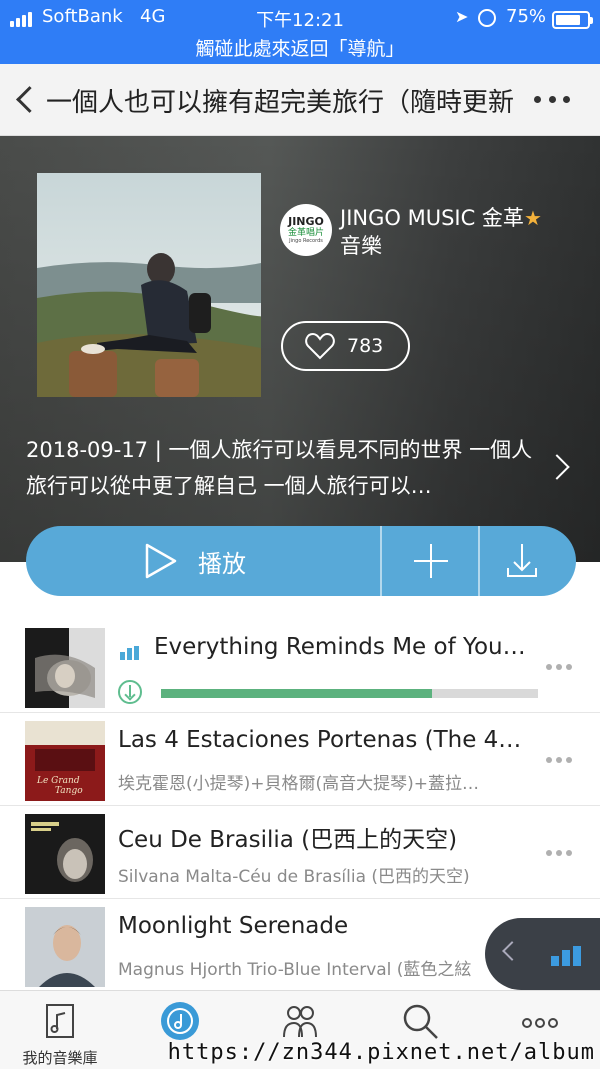  What do you see at coordinates (552, 99) in the screenshot?
I see `more-options-icon` at bounding box center [552, 99].